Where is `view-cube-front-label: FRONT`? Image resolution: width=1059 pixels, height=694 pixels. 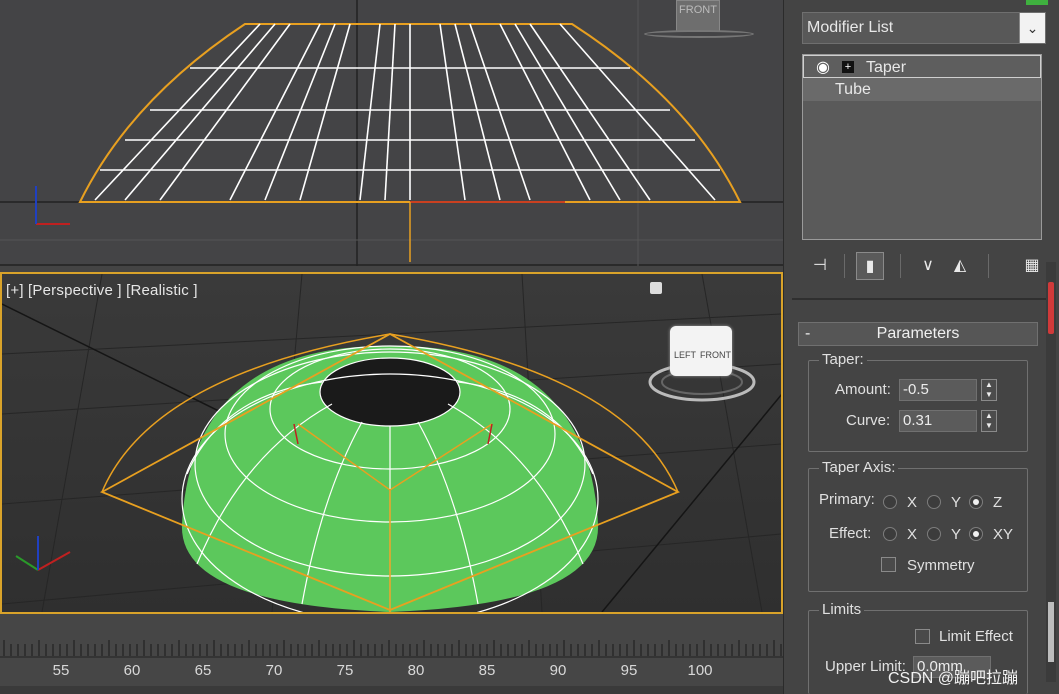
view-cube-front-label: FRONT is located at coordinates (698, 10).